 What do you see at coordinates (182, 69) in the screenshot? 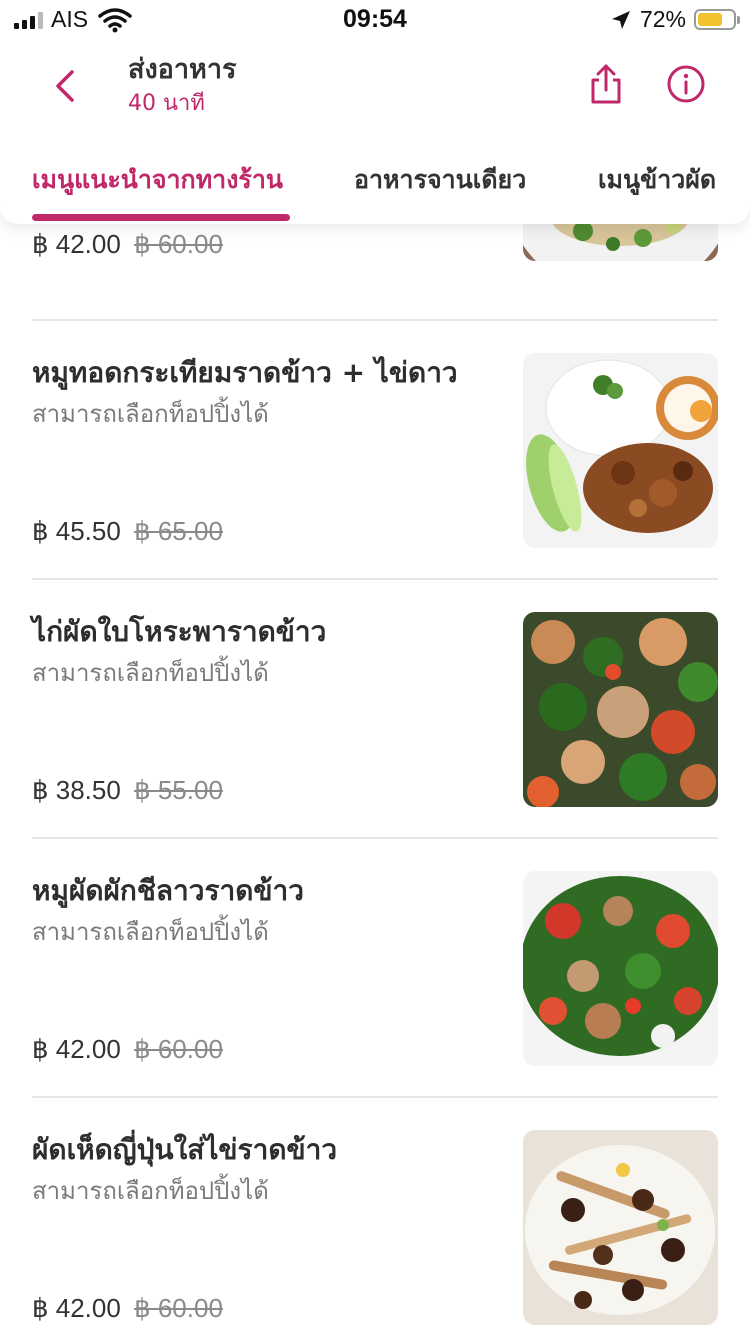
I see `page-title: ส่งอาหาร` at bounding box center [182, 69].